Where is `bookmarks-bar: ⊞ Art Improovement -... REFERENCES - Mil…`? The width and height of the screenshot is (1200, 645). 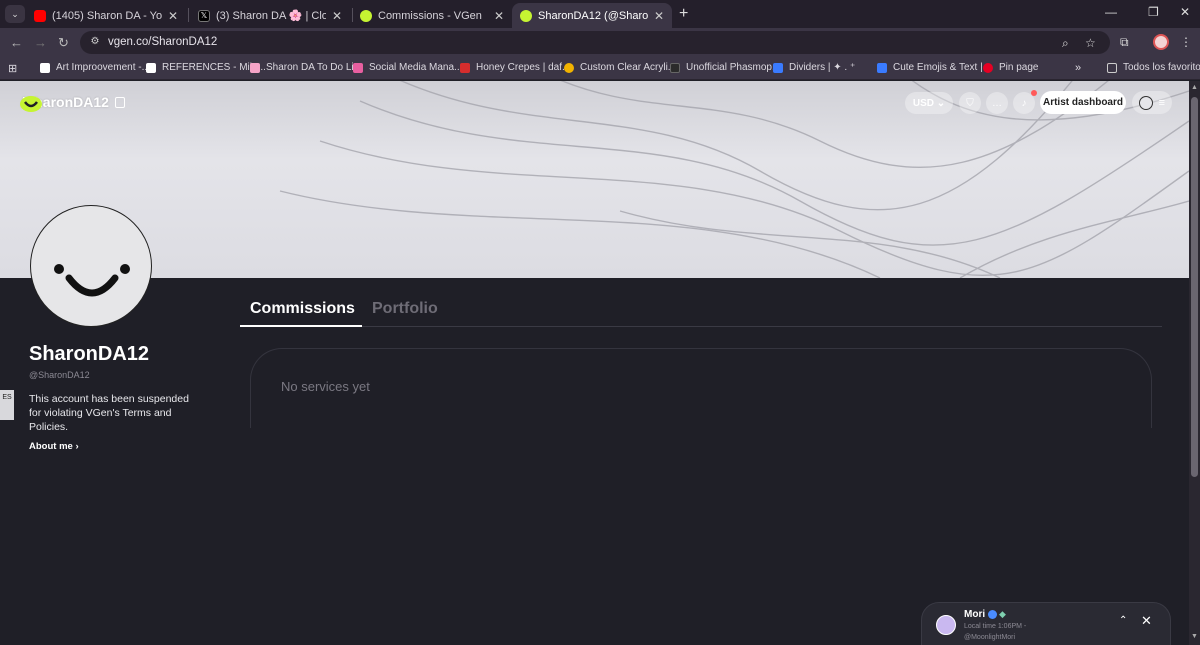 bookmarks-bar: ⊞ Art Improovement -... REFERENCES - Mil… is located at coordinates (600, 68).